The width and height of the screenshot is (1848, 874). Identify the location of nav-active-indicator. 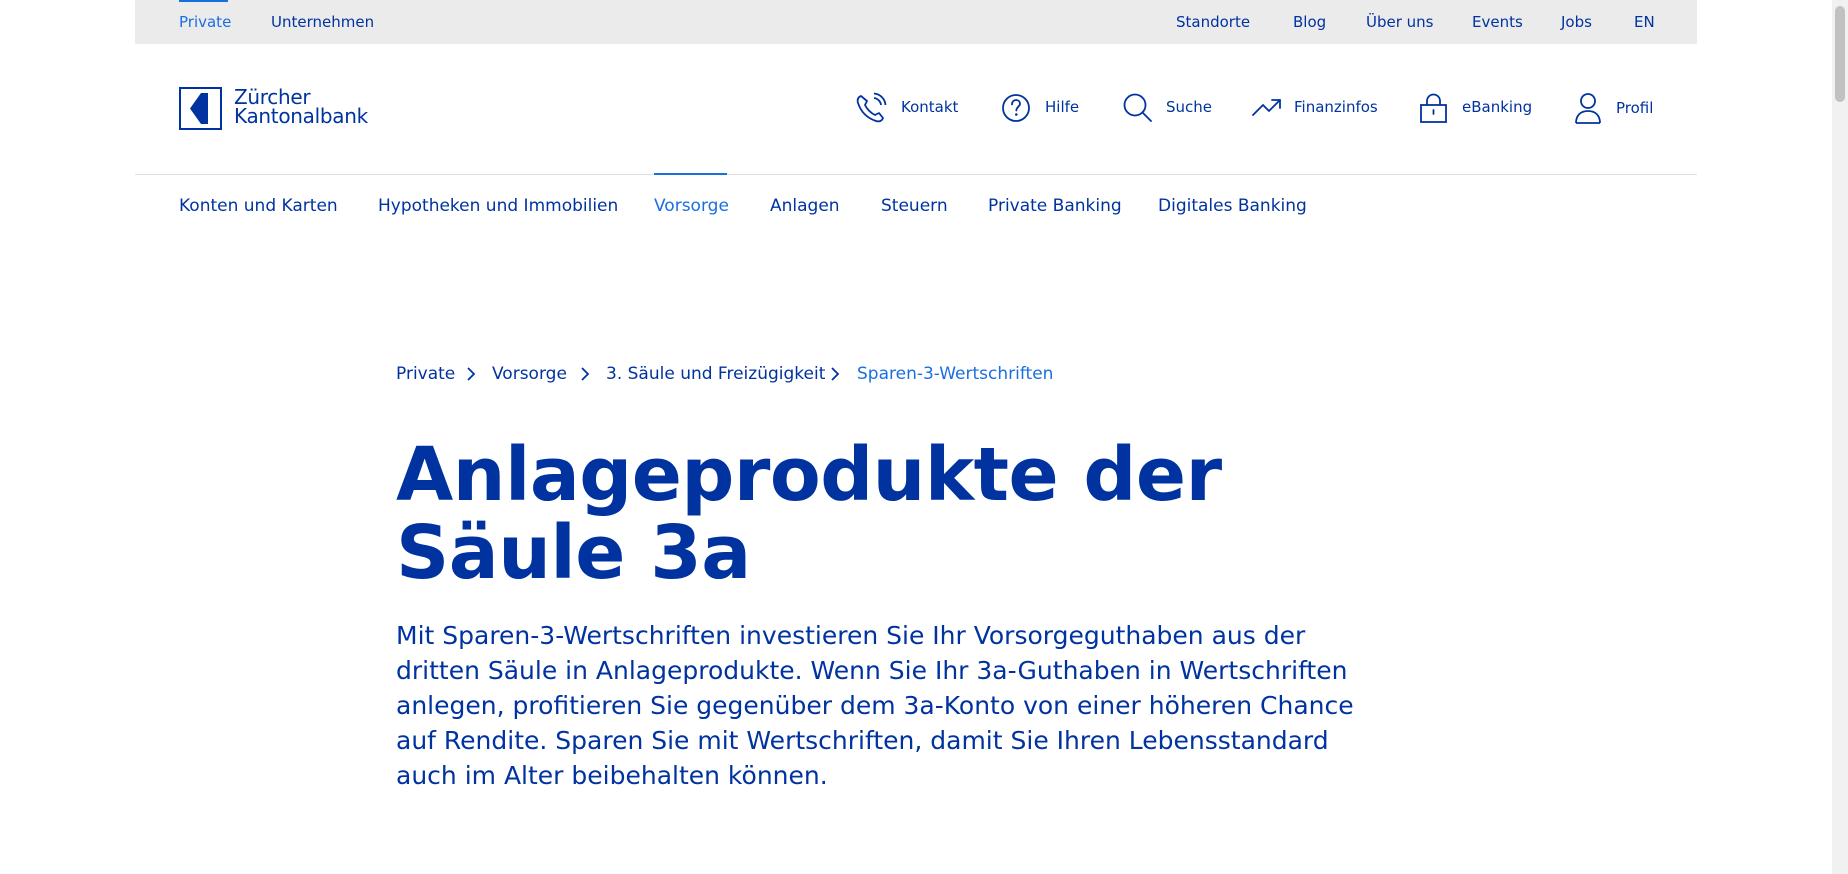
(690, 174).